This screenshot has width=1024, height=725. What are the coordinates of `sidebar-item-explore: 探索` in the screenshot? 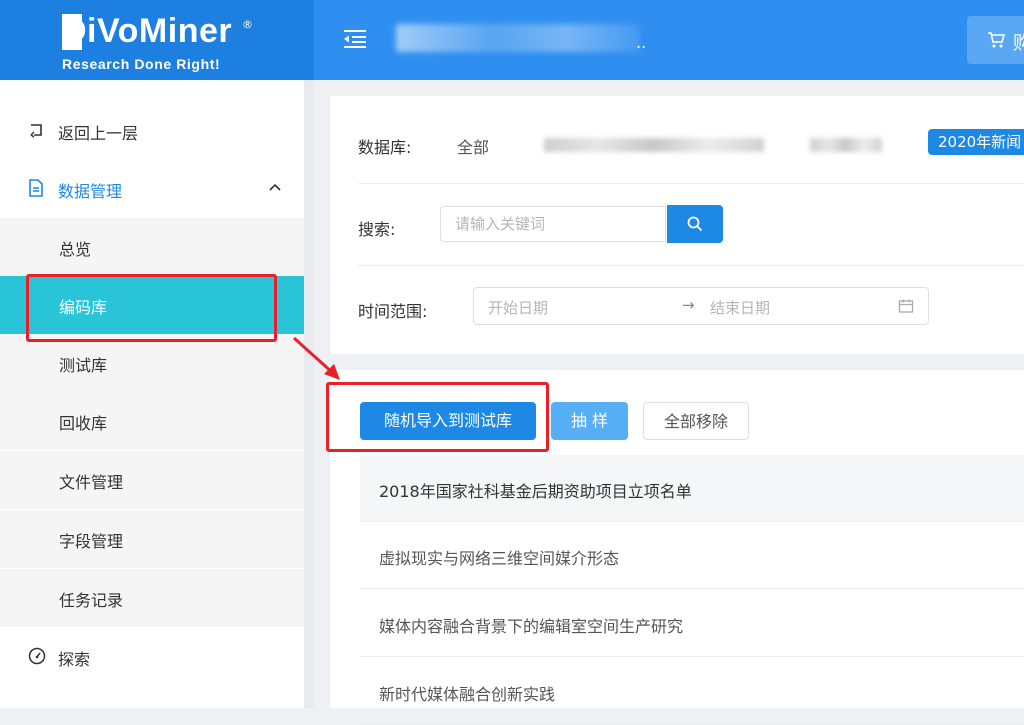 It's located at (152, 657).